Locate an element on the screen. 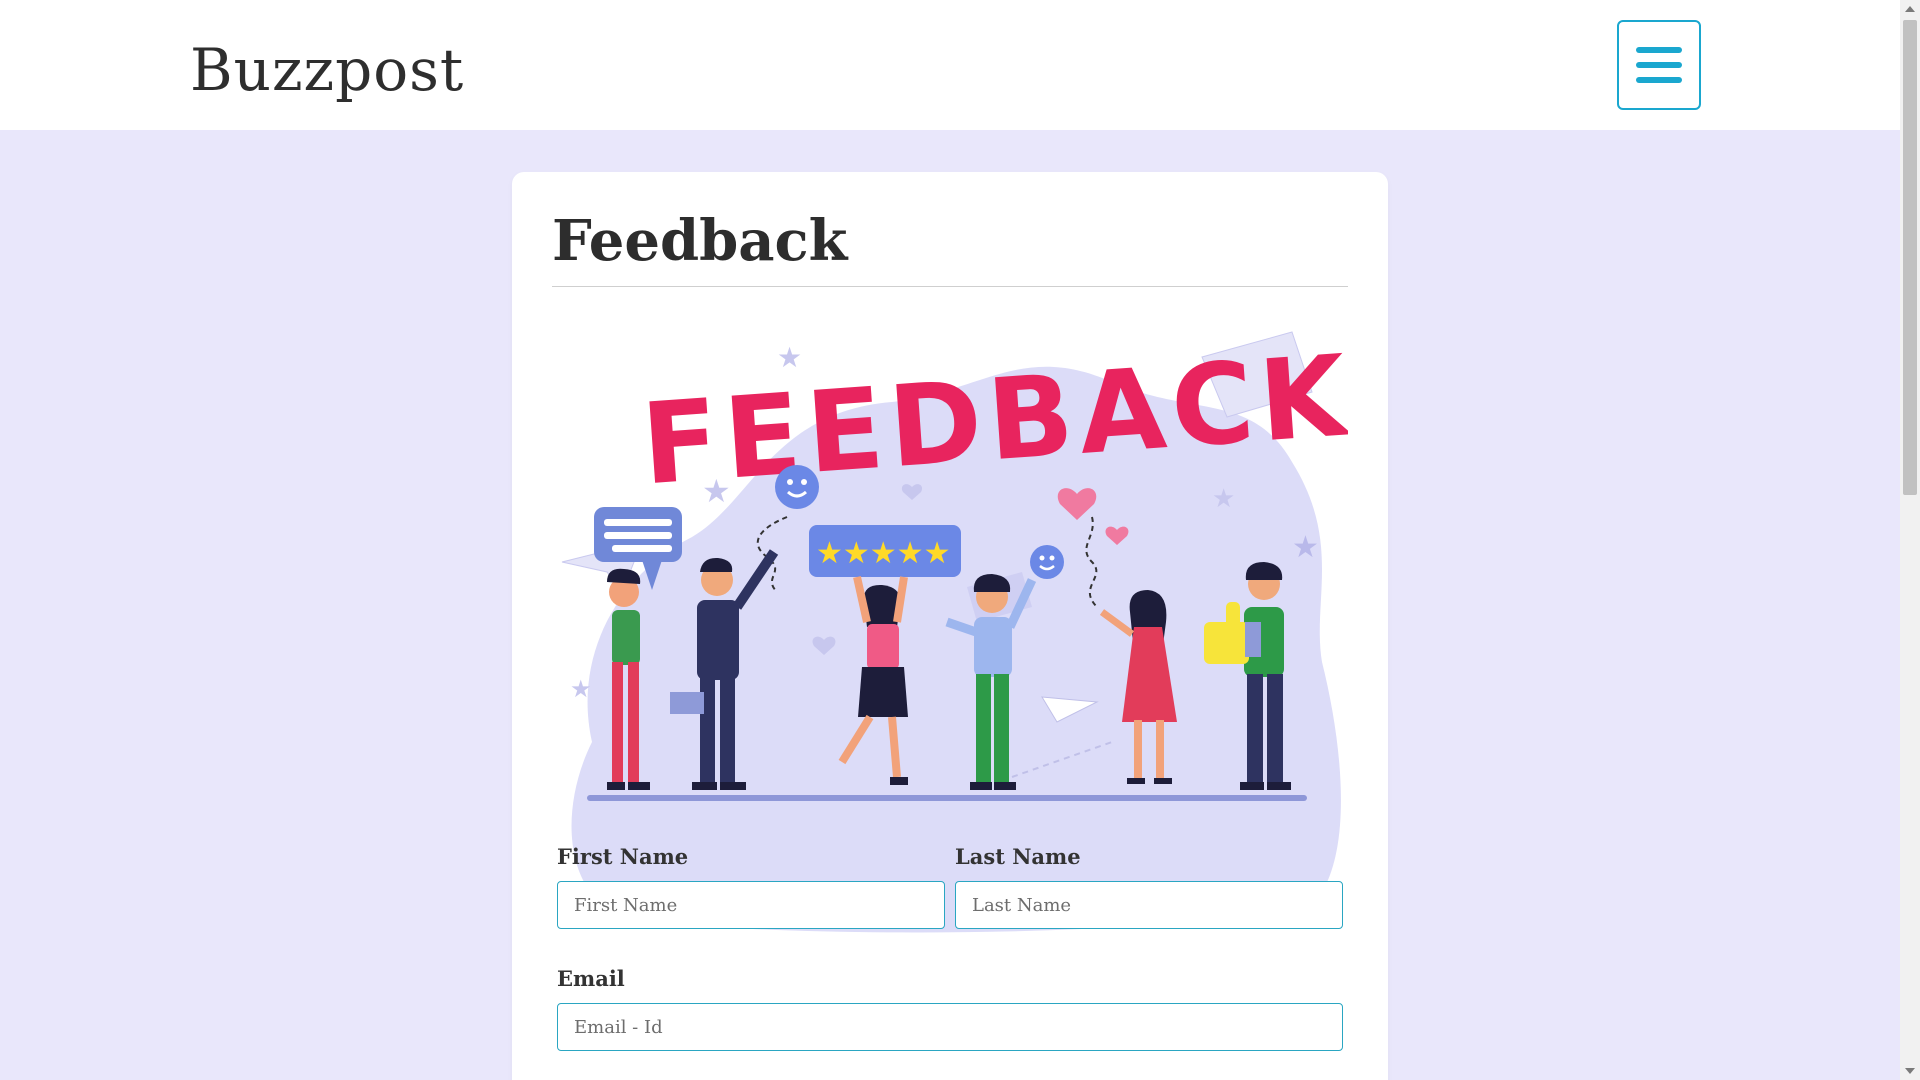 The width and height of the screenshot is (1920, 1080). last-name-input is located at coordinates (1149, 905).